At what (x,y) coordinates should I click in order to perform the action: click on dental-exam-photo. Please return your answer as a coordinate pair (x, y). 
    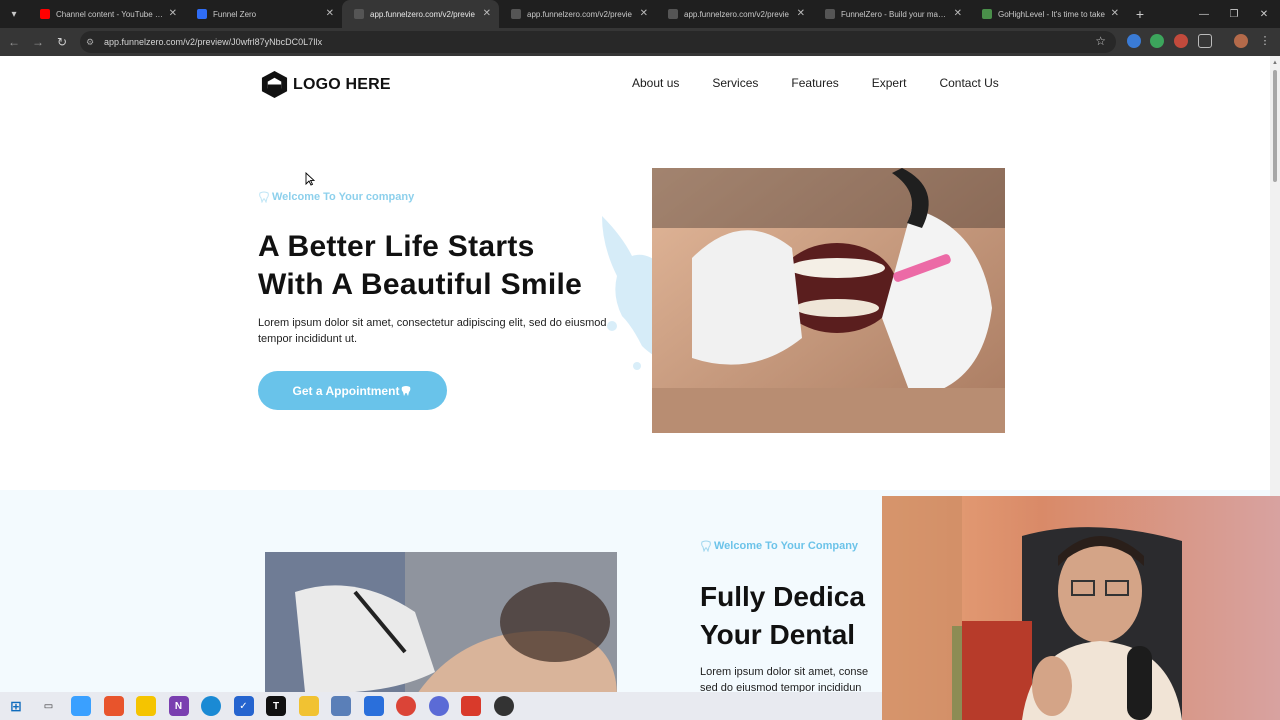
    Looking at the image, I should click on (828, 300).